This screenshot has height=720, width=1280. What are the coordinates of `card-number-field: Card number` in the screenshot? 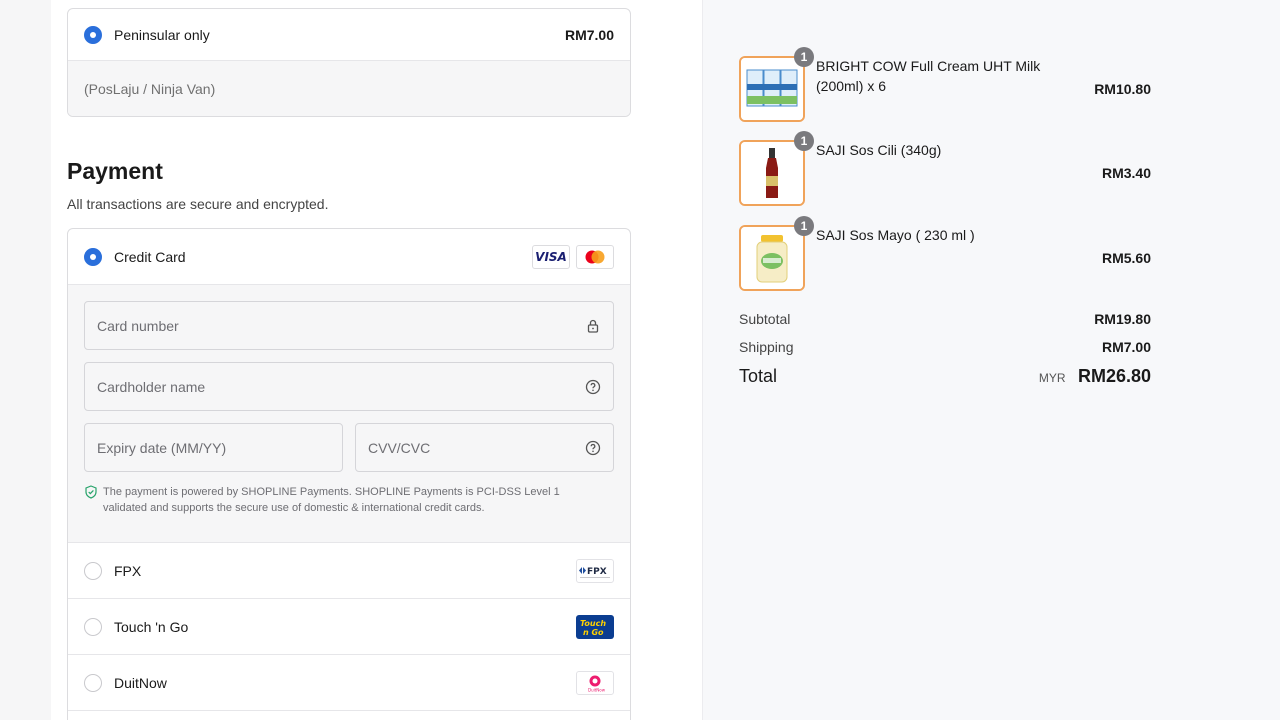 It's located at (349, 325).